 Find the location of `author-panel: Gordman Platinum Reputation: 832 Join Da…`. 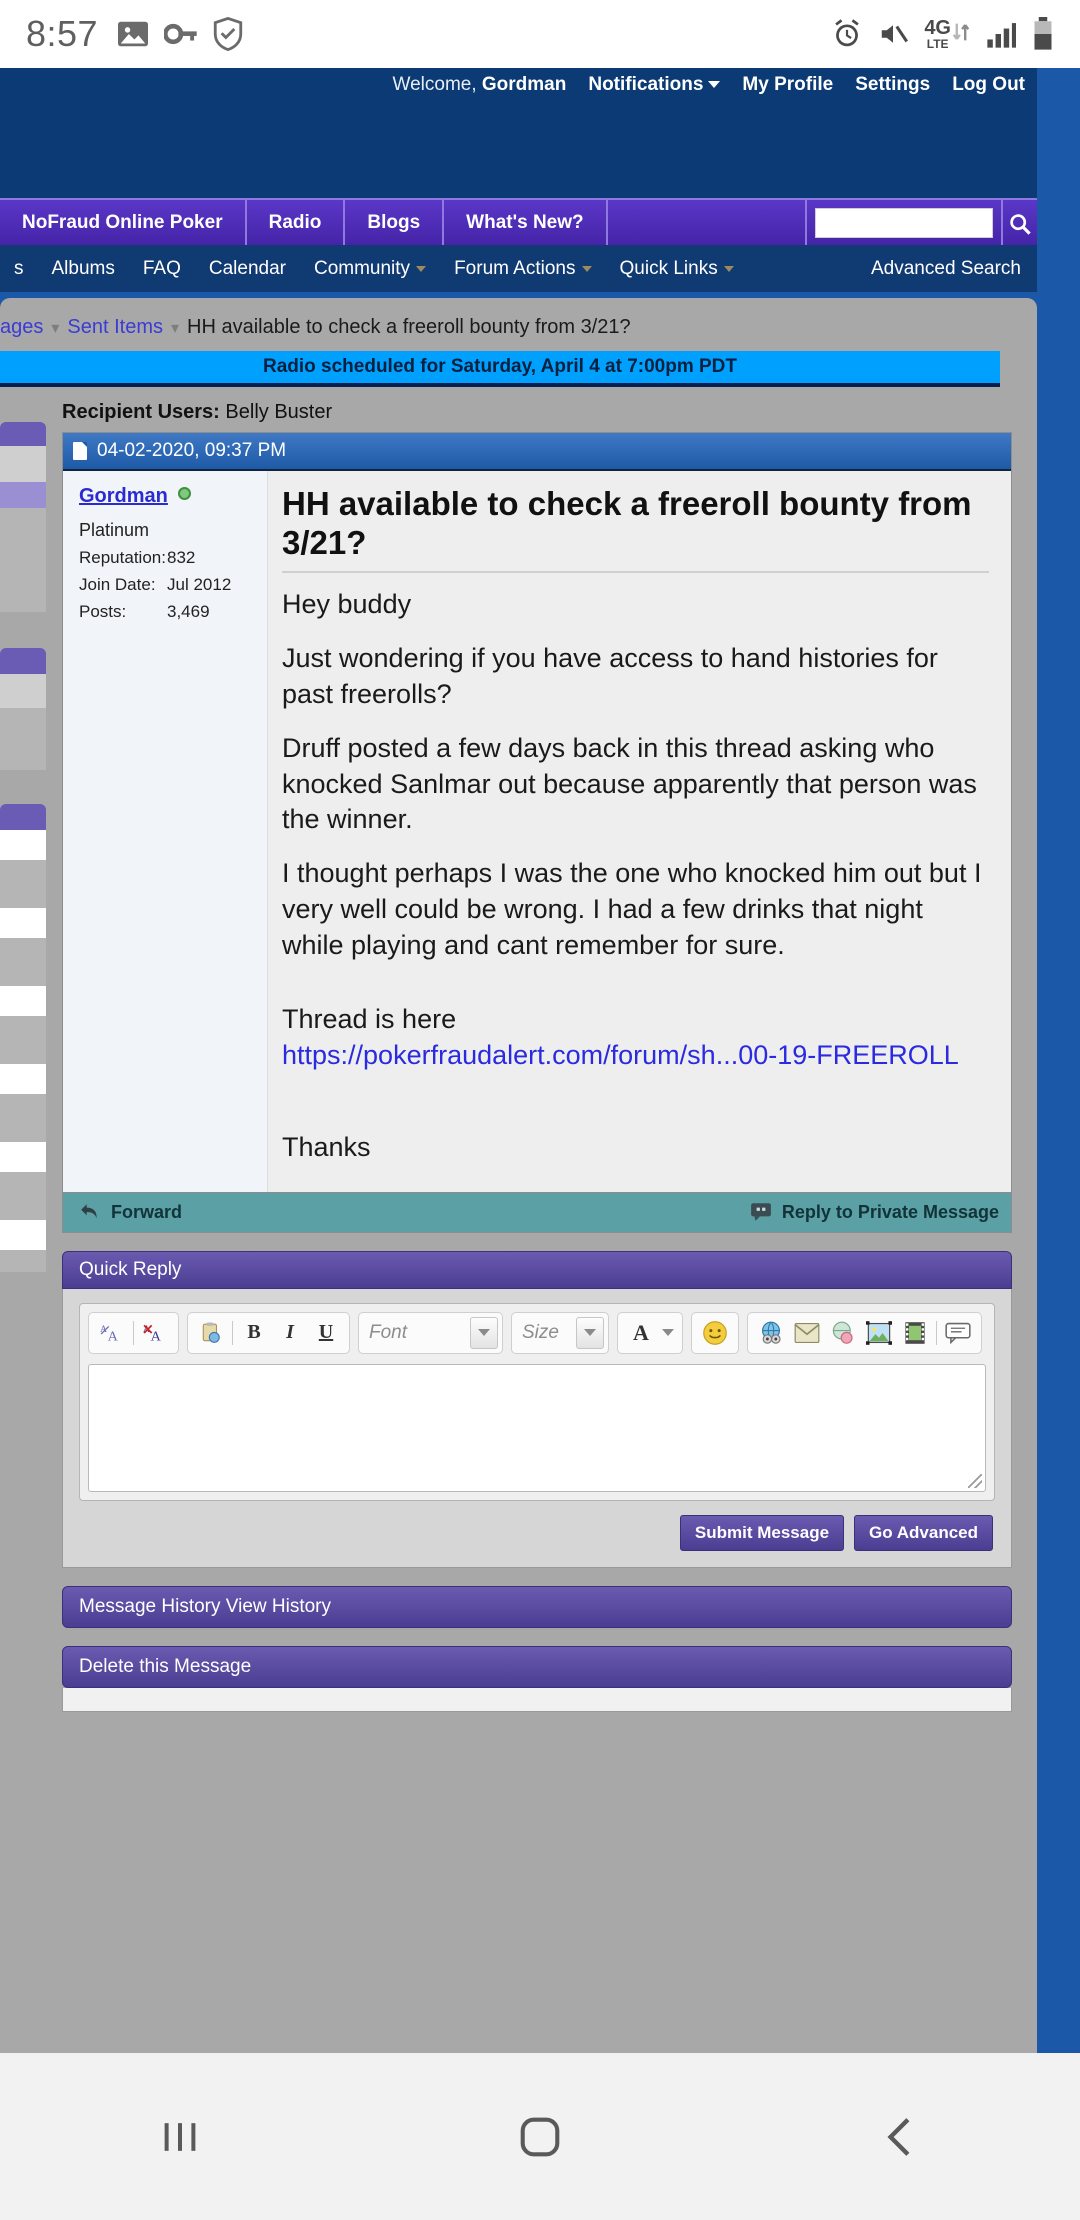

author-panel: Gordman Platinum Reputation: 832 Join Da… is located at coordinates (165, 831).